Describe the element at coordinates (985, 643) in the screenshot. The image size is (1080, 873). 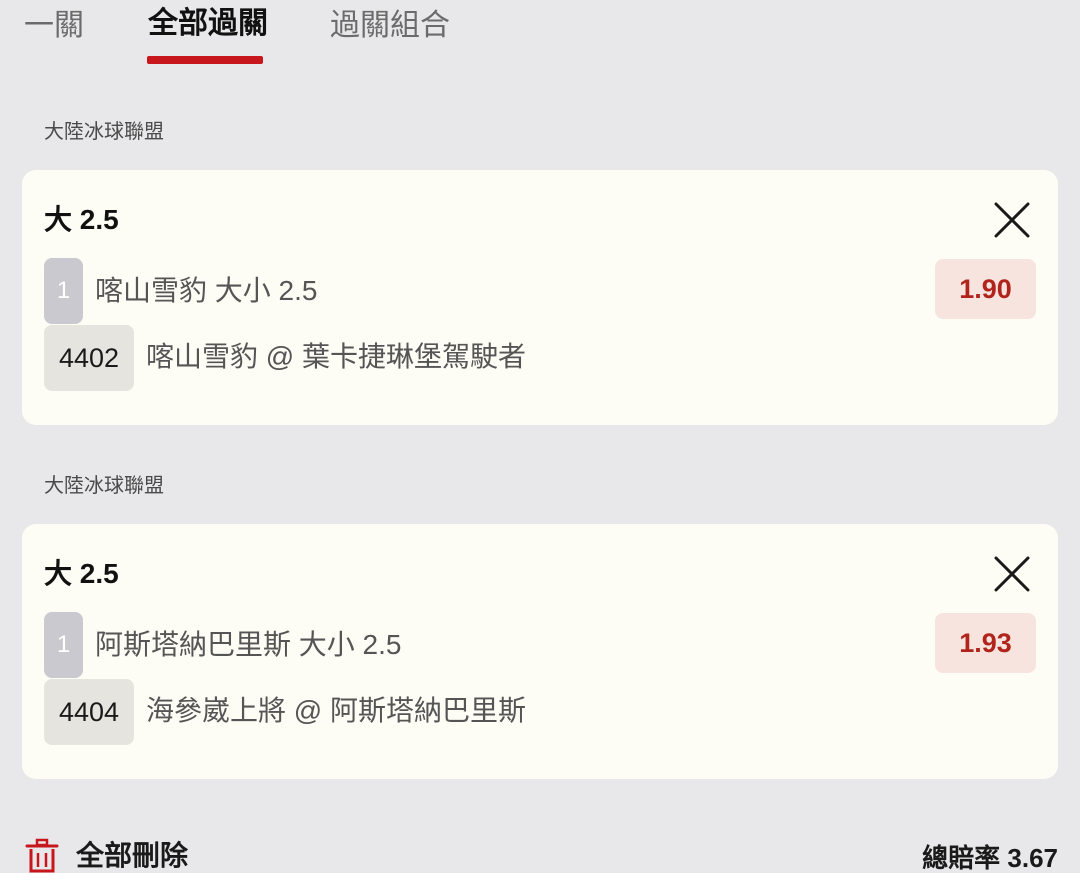
I see `odds-button: 1.93` at that location.